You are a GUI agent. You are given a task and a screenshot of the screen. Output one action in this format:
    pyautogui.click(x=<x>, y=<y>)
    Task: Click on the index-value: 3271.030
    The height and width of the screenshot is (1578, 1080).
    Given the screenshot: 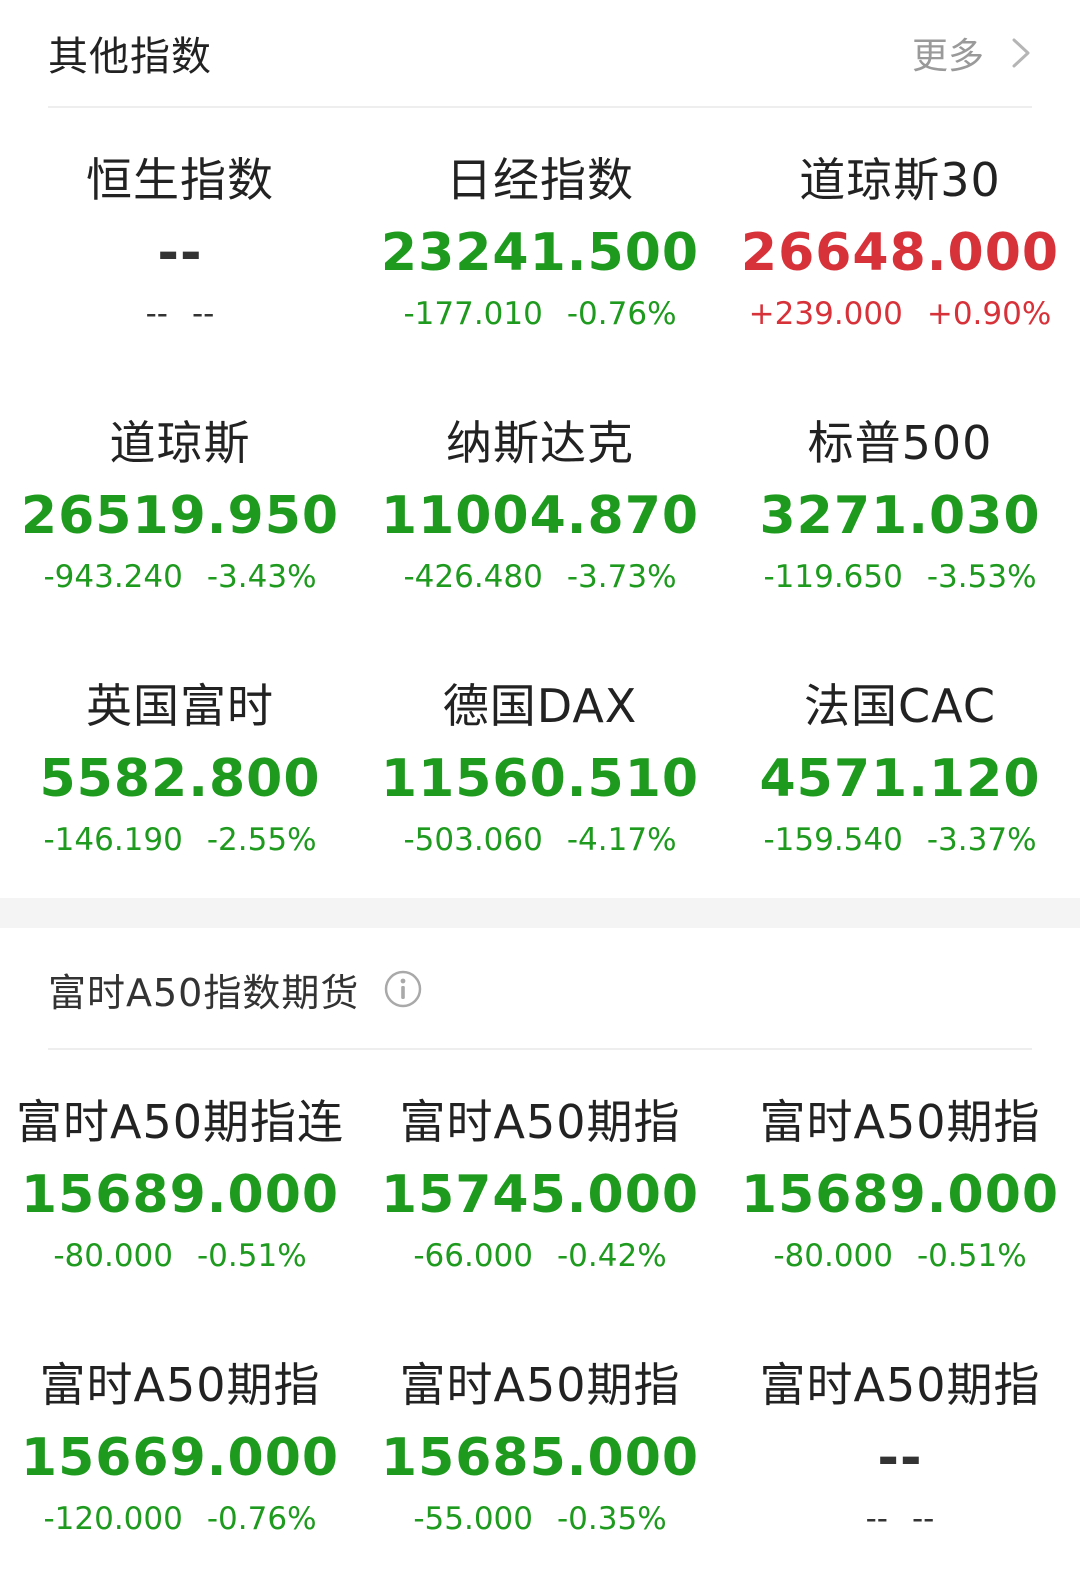 What is the action you would take?
    pyautogui.click(x=900, y=516)
    